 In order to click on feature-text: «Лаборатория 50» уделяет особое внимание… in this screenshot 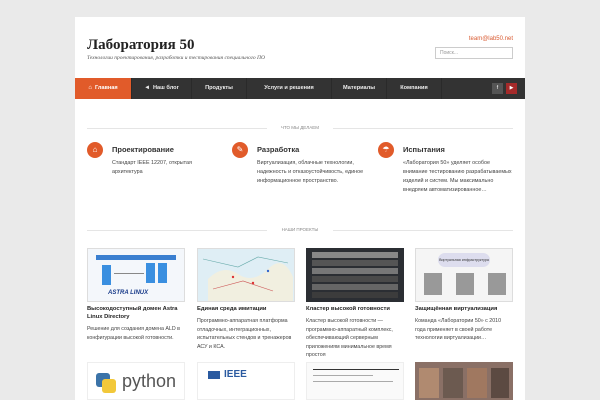, I will do `click(457, 176)`.